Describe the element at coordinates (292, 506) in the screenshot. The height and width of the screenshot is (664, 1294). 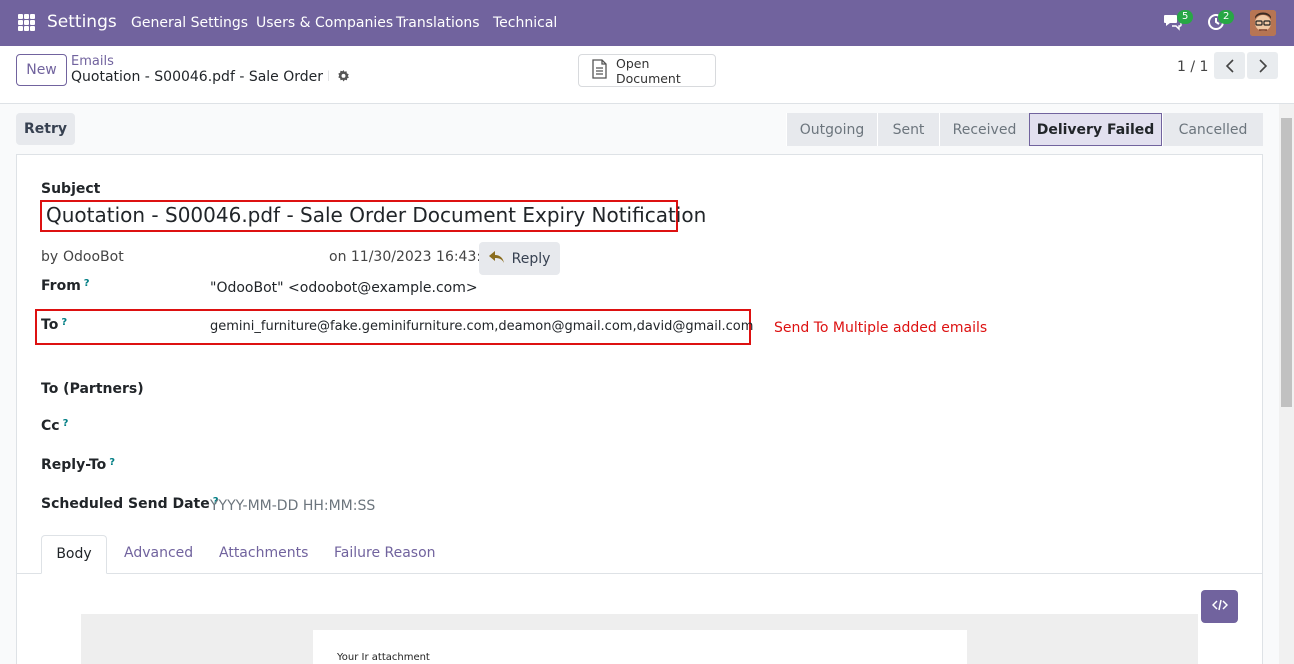
I see `scheduled-send-date-input: YYYY-MM-DD HH:MM:SS` at that location.